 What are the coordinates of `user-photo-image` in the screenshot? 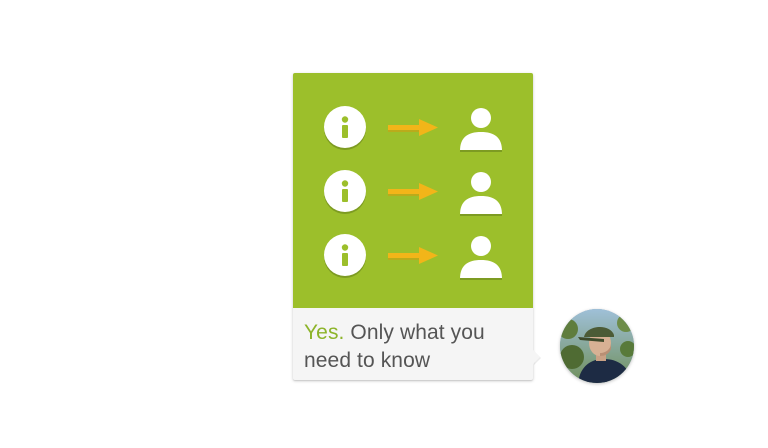 It's located at (597, 346).